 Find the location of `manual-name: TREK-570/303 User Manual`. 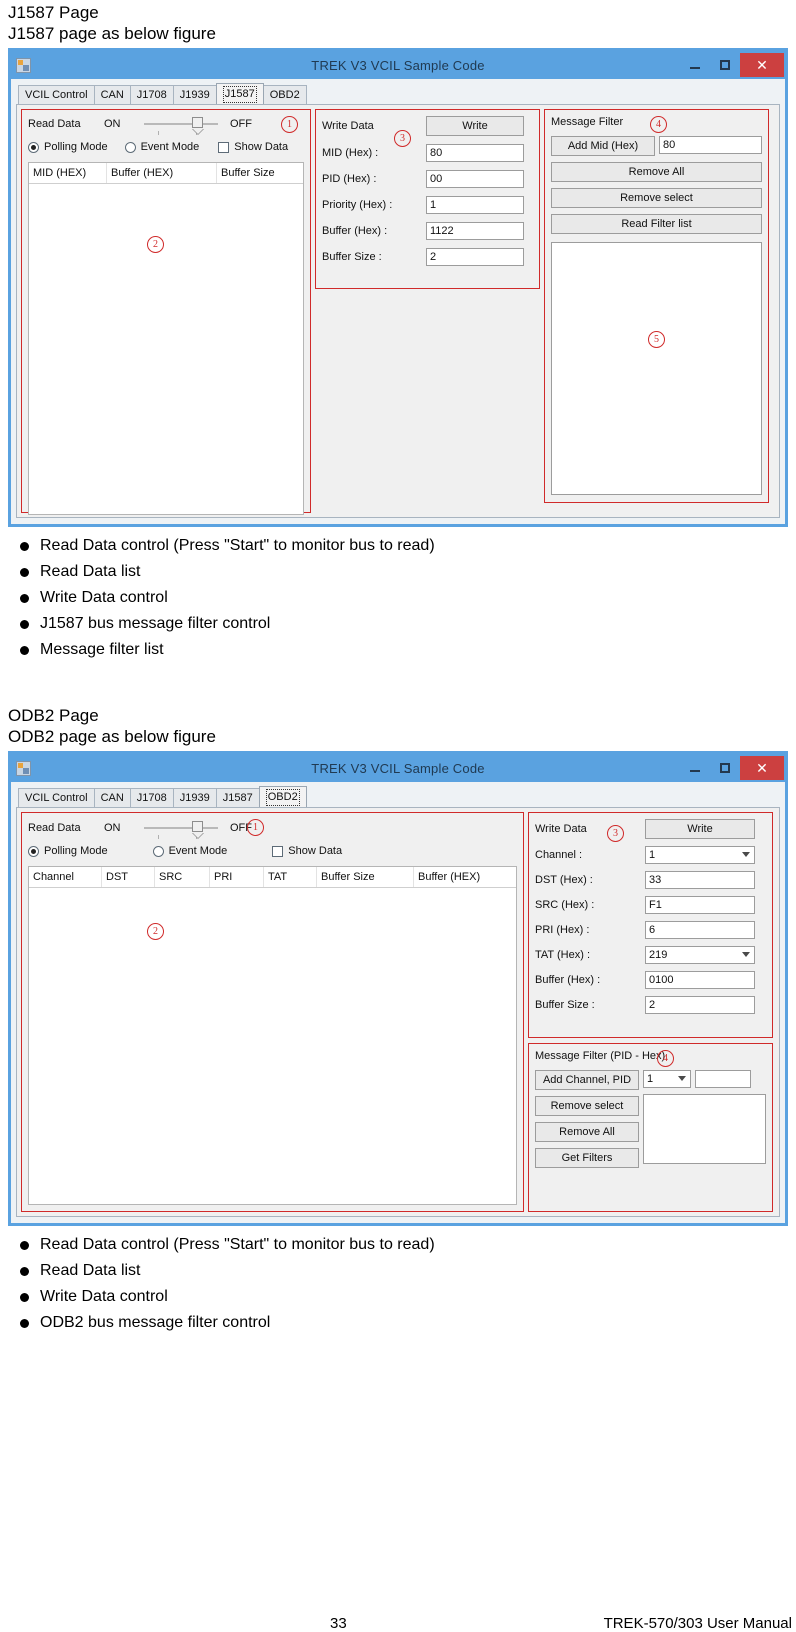

manual-name: TREK-570/303 User Manual is located at coordinates (697, 1623).